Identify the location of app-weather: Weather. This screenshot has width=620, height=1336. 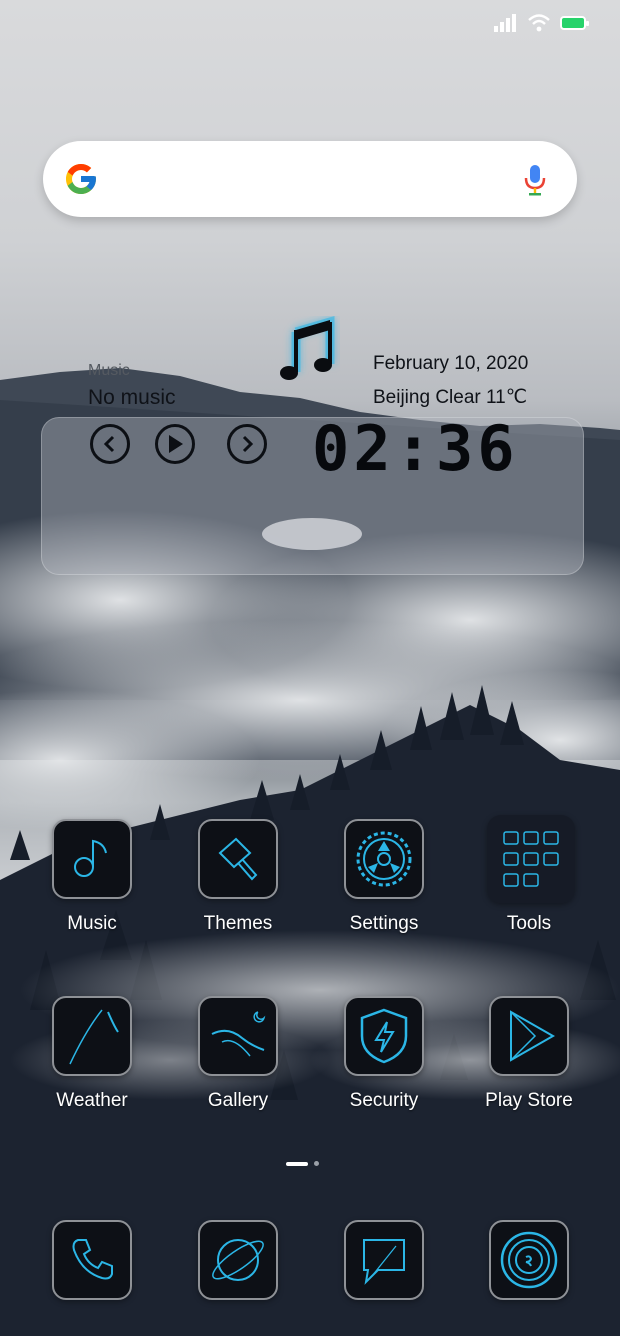
(92, 1054).